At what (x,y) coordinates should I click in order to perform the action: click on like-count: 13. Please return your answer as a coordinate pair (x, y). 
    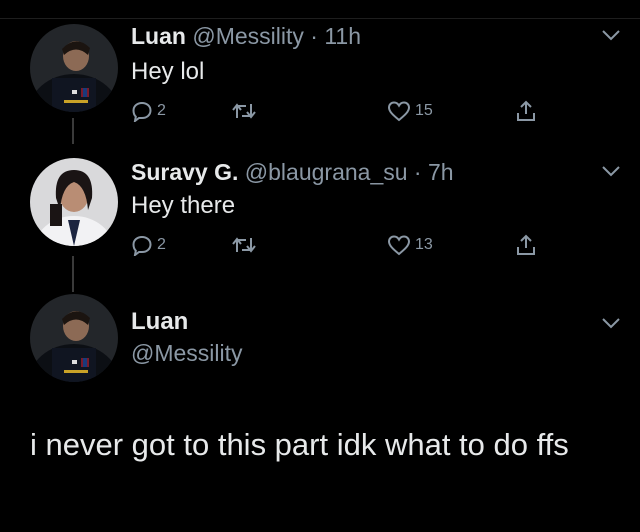
    Looking at the image, I should click on (424, 244).